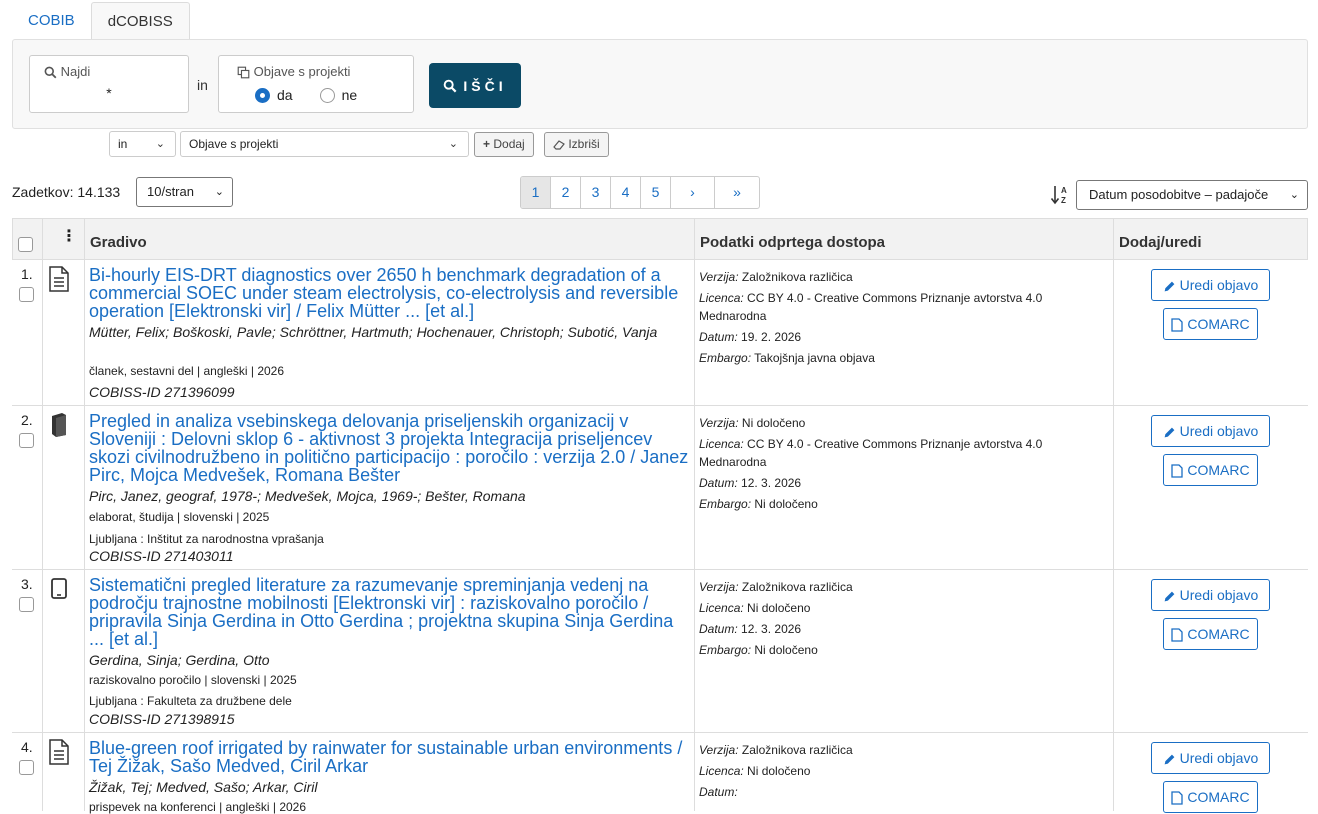  Describe the element at coordinates (324, 144) in the screenshot. I see `field-select: Objave s projekti ⌄` at that location.